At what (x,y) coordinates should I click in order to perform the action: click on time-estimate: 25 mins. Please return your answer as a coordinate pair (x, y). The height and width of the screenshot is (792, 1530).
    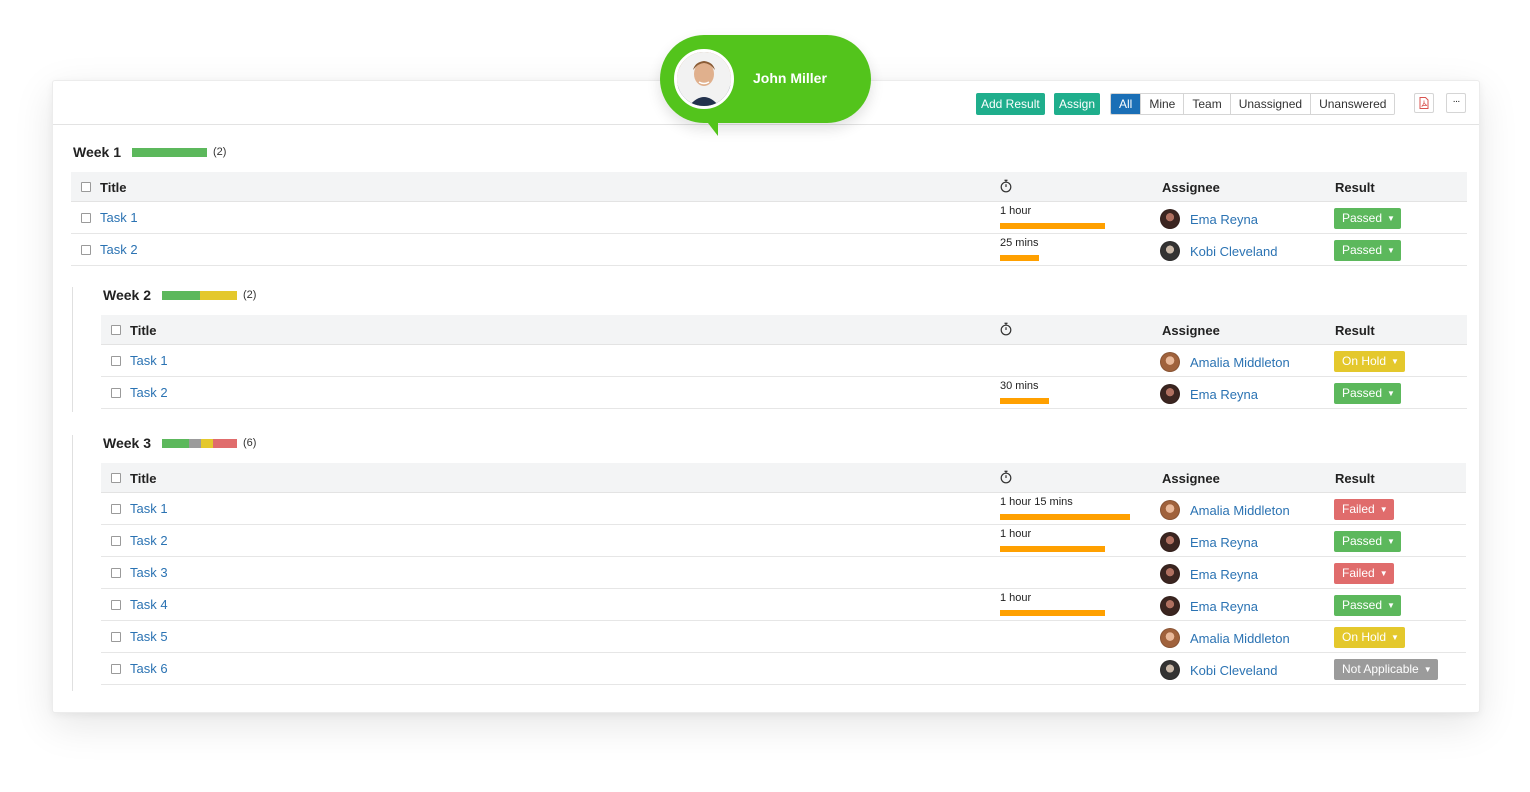
    Looking at the image, I should click on (1019, 243).